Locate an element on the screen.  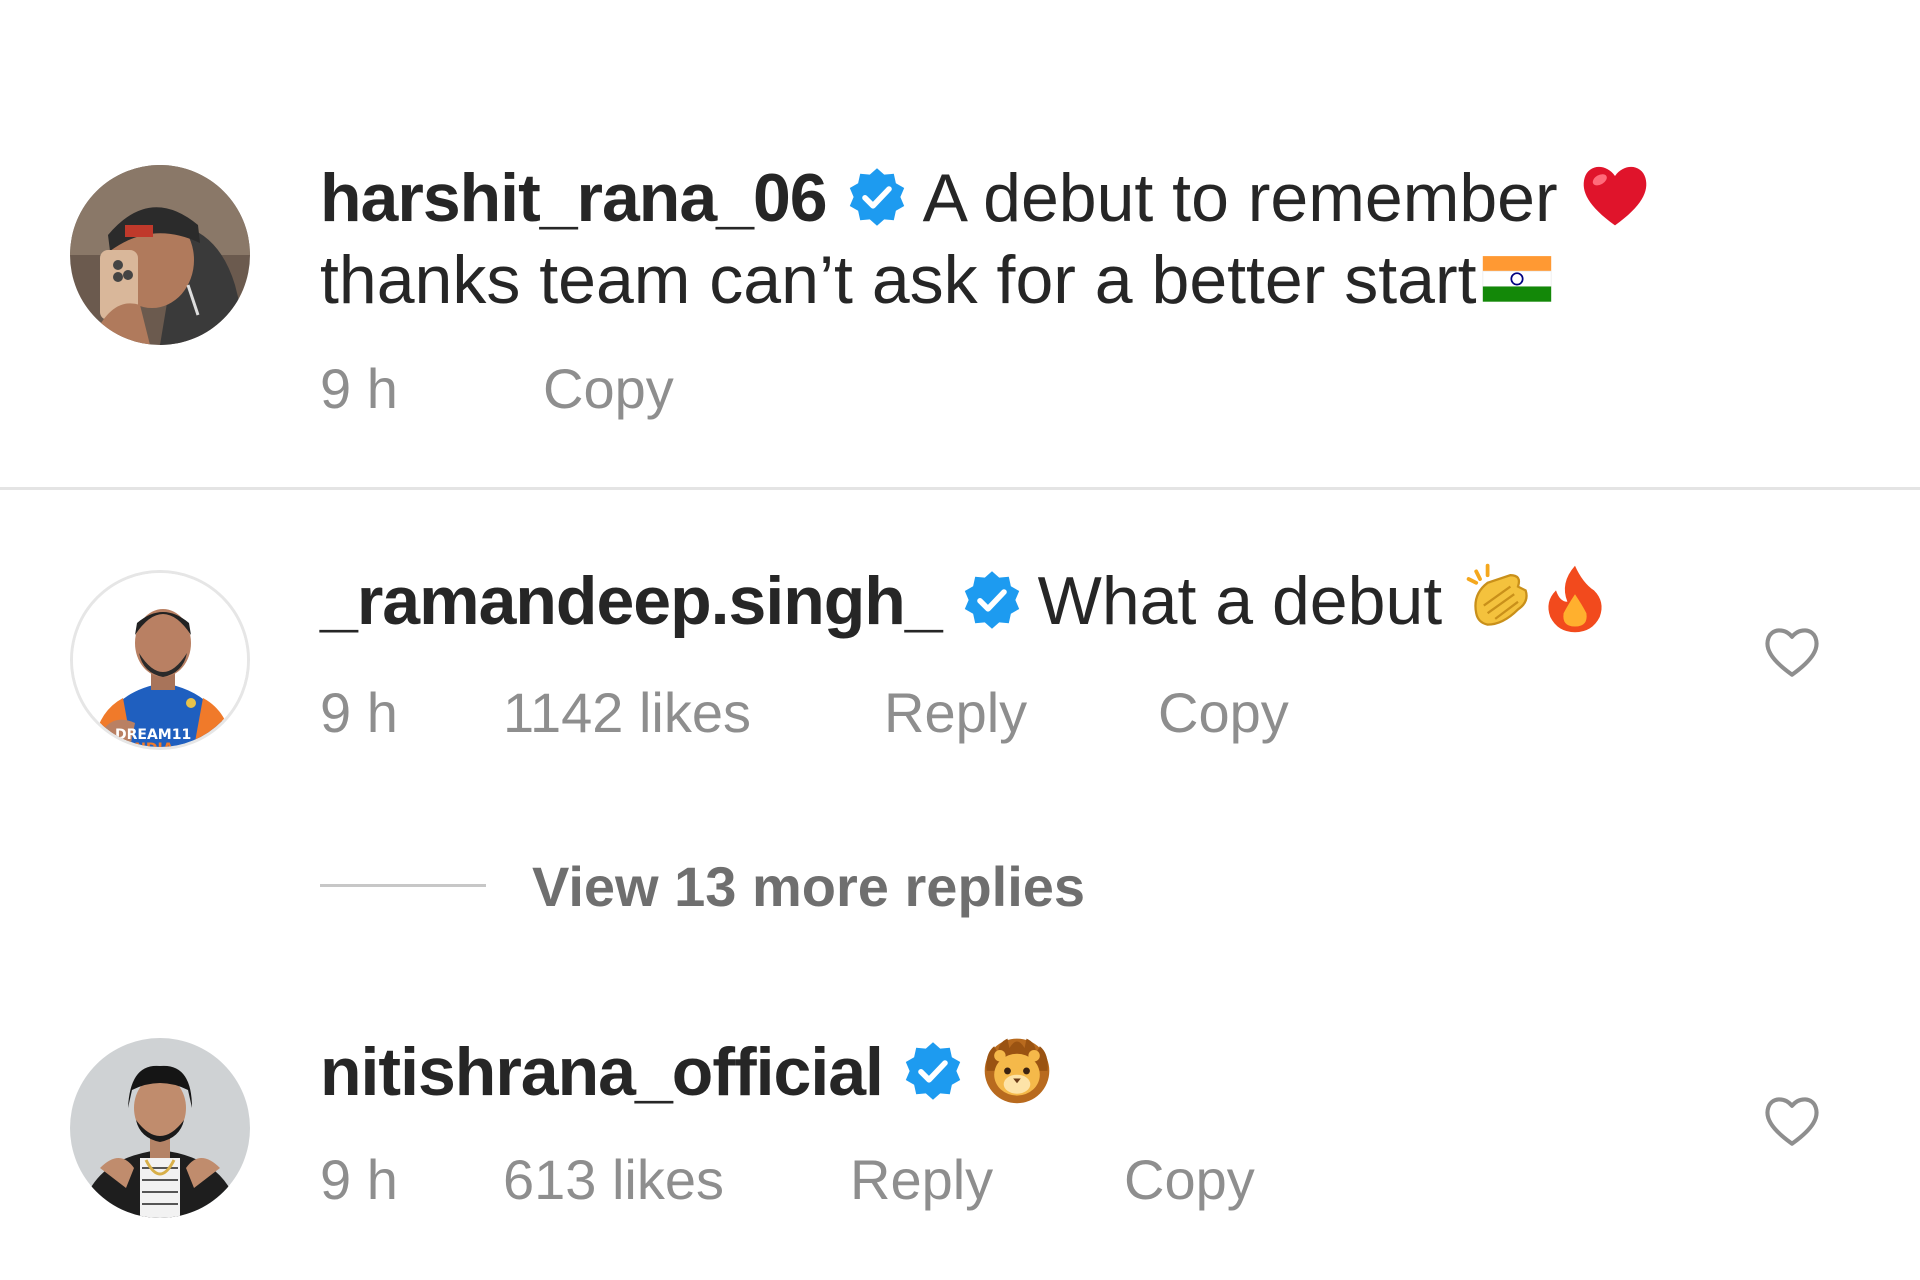
likes-count: 1142 likes is located at coordinates (627, 713).